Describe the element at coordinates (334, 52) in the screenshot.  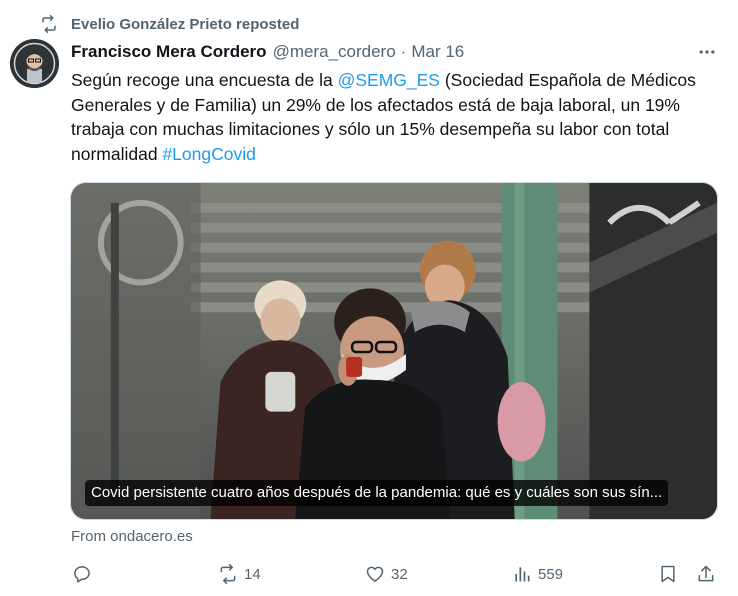
I see `author-handle: @mera_cordero` at that location.